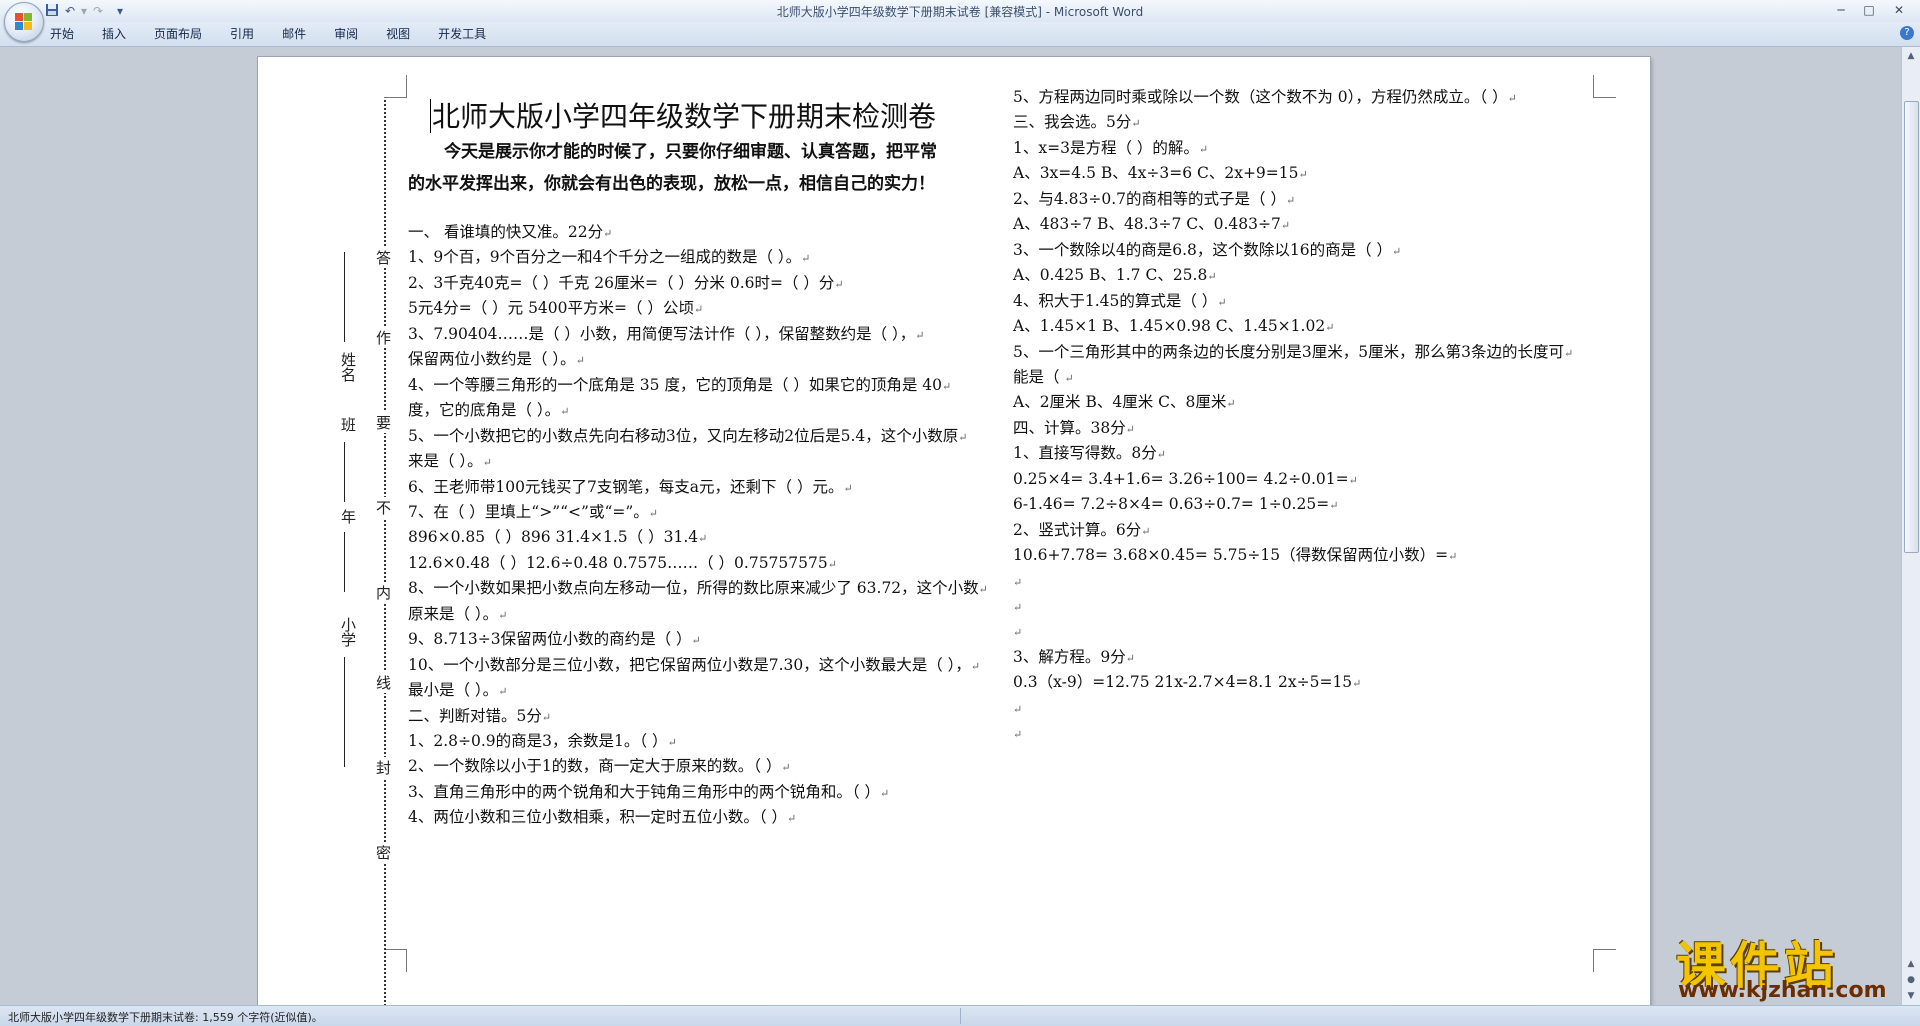  What do you see at coordinates (346, 34) in the screenshot?
I see `tab-review: 审阅` at bounding box center [346, 34].